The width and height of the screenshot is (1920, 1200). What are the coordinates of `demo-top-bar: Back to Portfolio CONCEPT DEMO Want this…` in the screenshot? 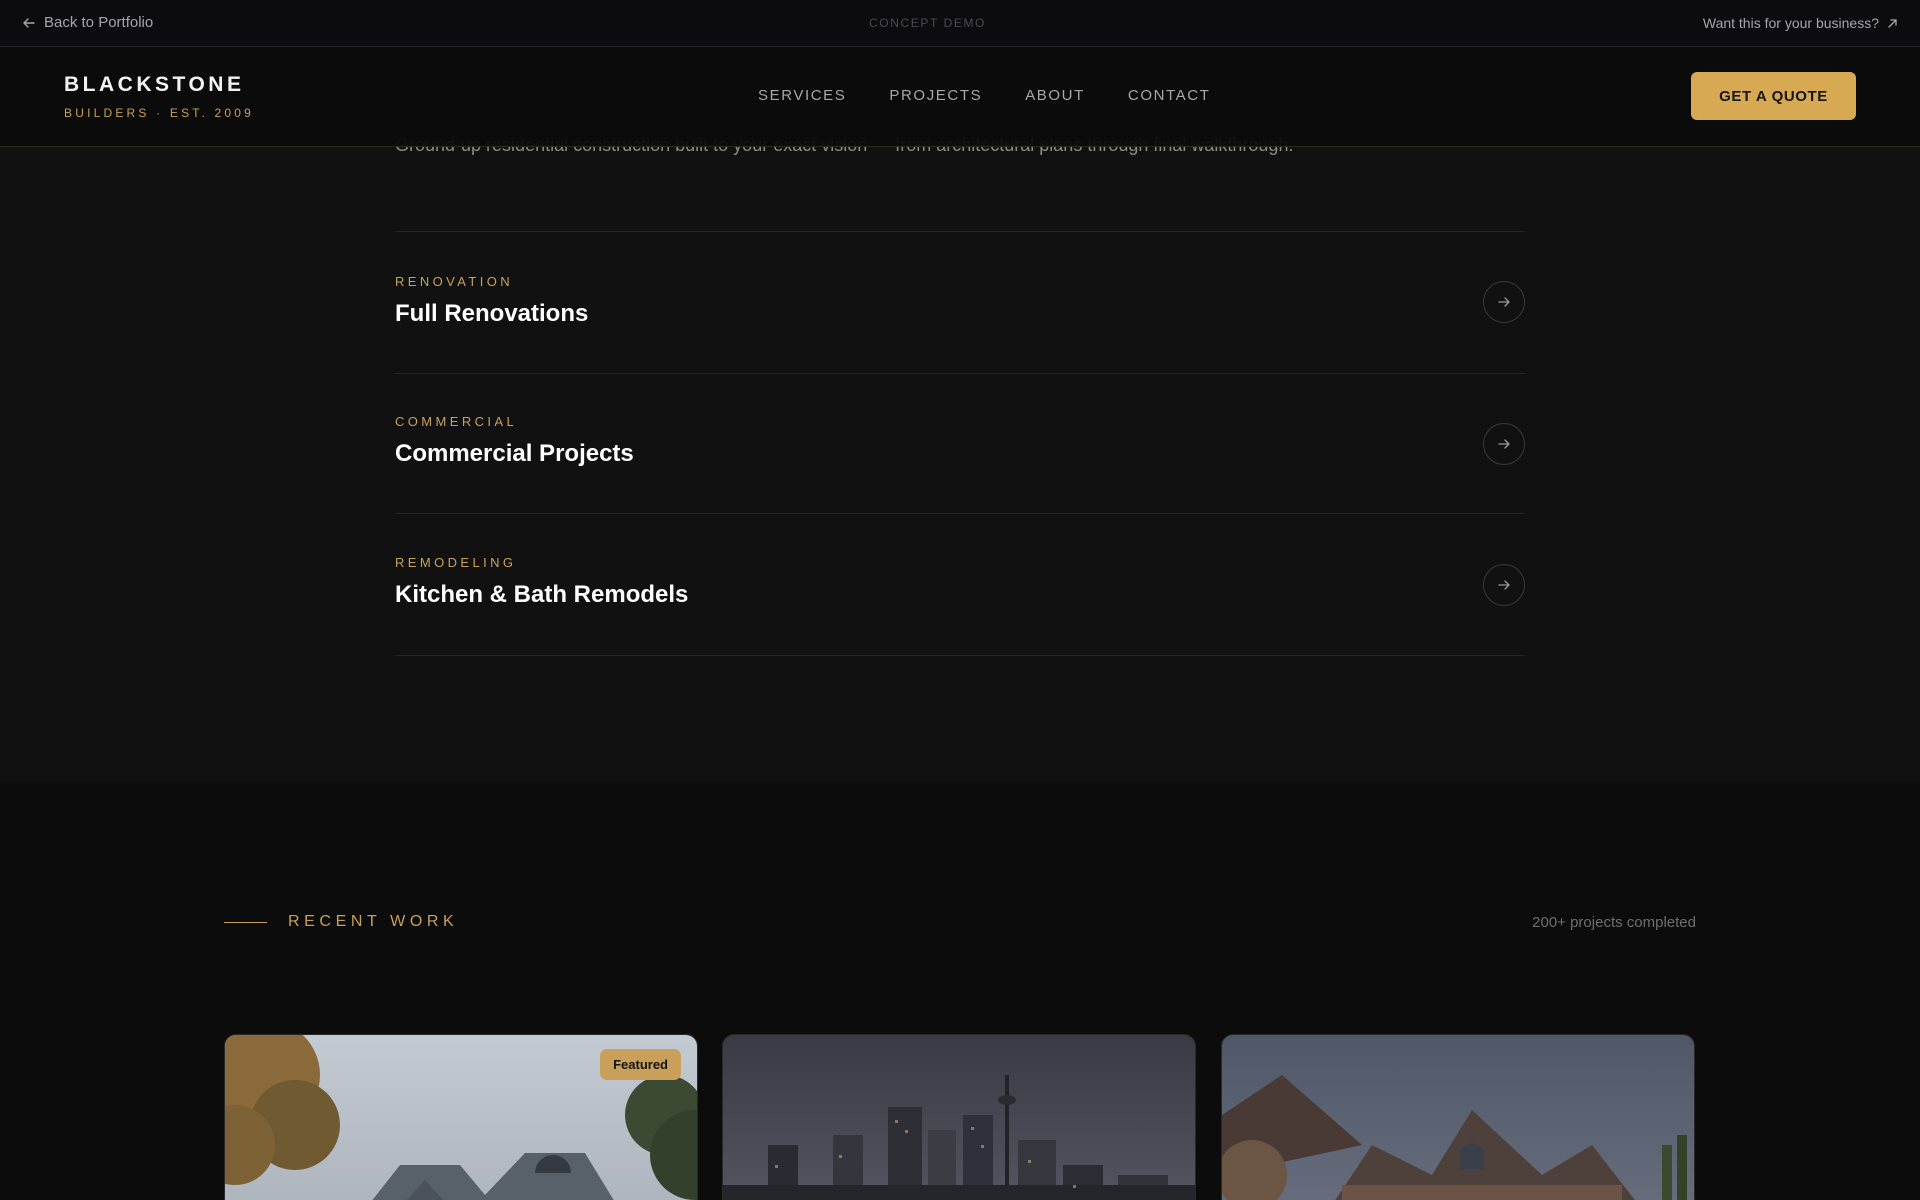 It's located at (960, 23).